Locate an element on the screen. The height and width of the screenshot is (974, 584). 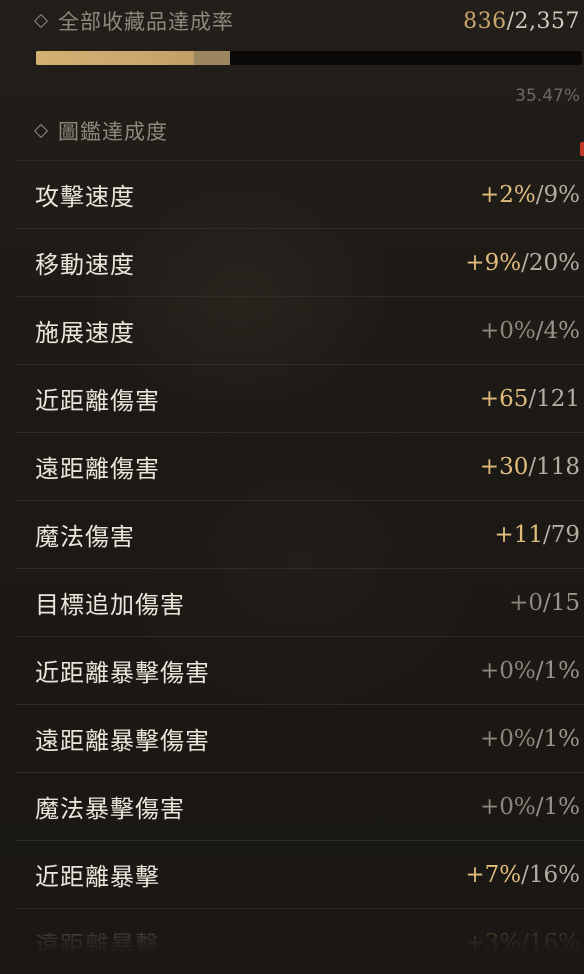
stat-value: +9%/20% is located at coordinates (524, 263).